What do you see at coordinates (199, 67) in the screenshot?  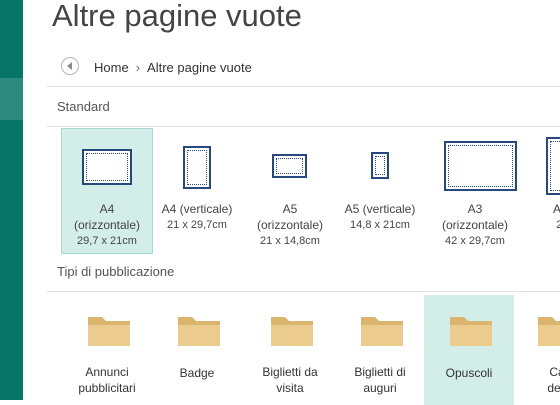 I see `breadcrumb-current: Altre pagine vuote` at bounding box center [199, 67].